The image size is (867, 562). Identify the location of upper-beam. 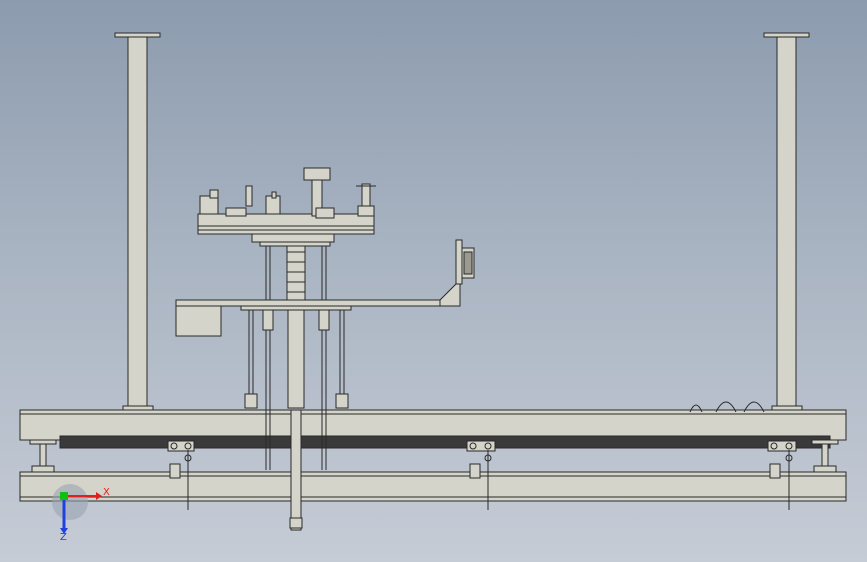
(433, 429).